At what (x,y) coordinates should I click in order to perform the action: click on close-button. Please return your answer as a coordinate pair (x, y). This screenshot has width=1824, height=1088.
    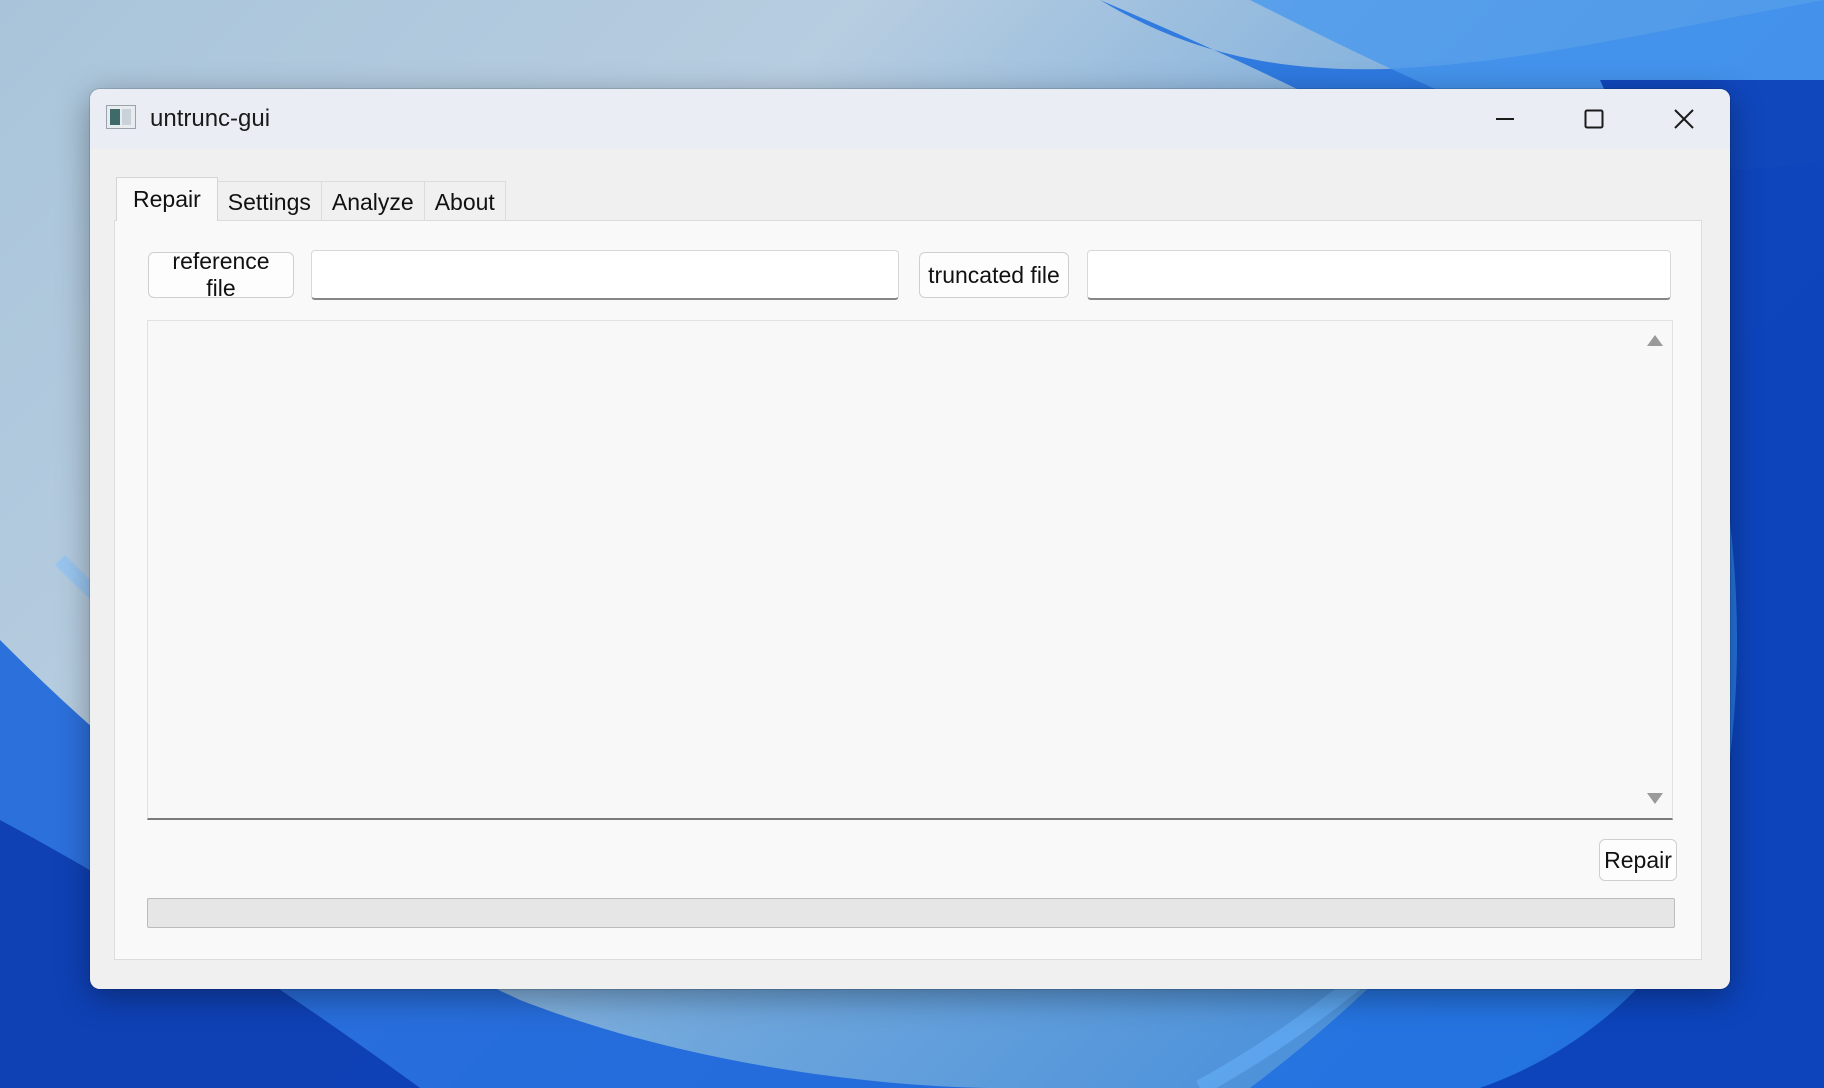
    Looking at the image, I should click on (1684, 119).